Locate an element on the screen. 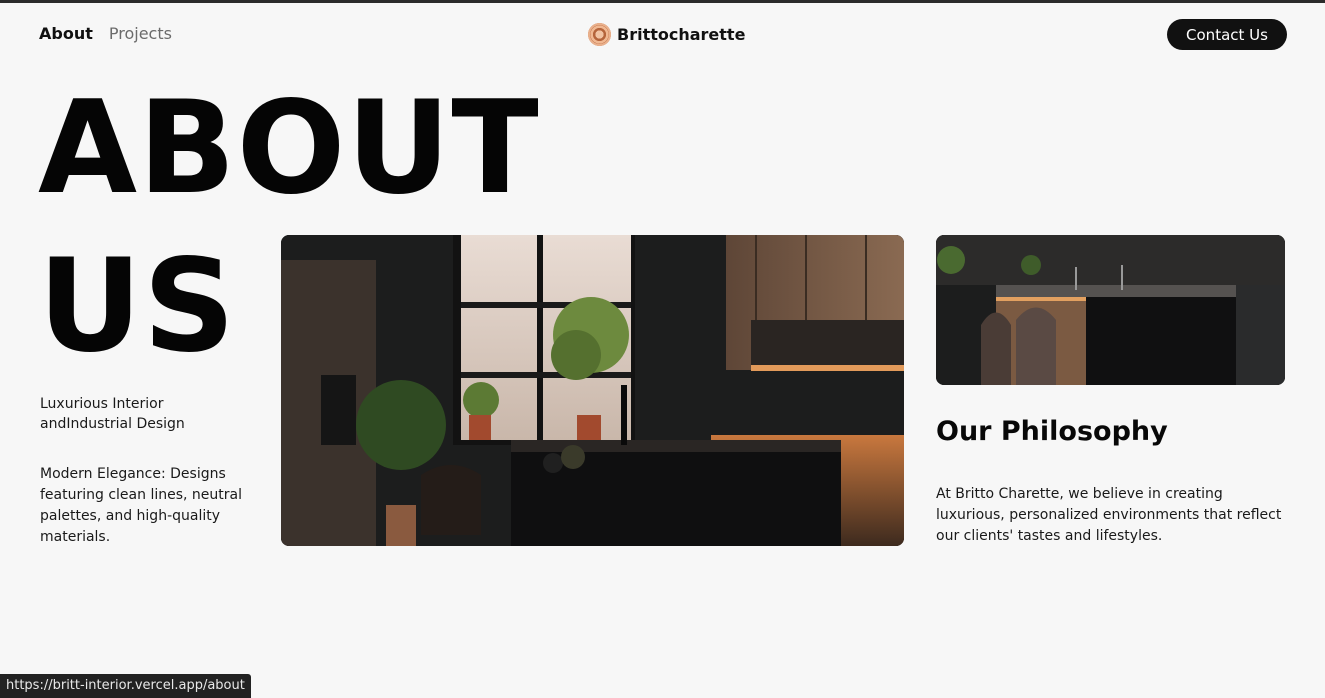 The height and width of the screenshot is (698, 1325). philosophy-heading: Our Philosophy is located at coordinates (1052, 431).